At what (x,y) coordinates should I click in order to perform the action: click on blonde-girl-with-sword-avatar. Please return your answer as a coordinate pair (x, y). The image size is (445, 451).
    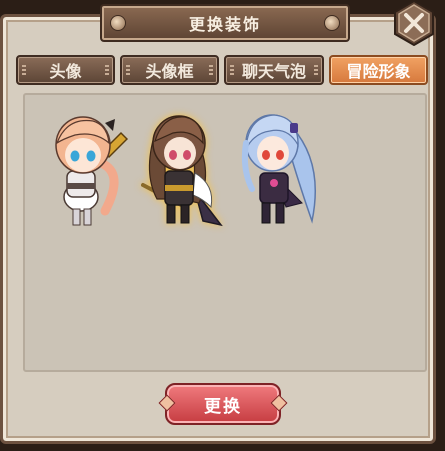
    Looking at the image, I should click on (92, 171).